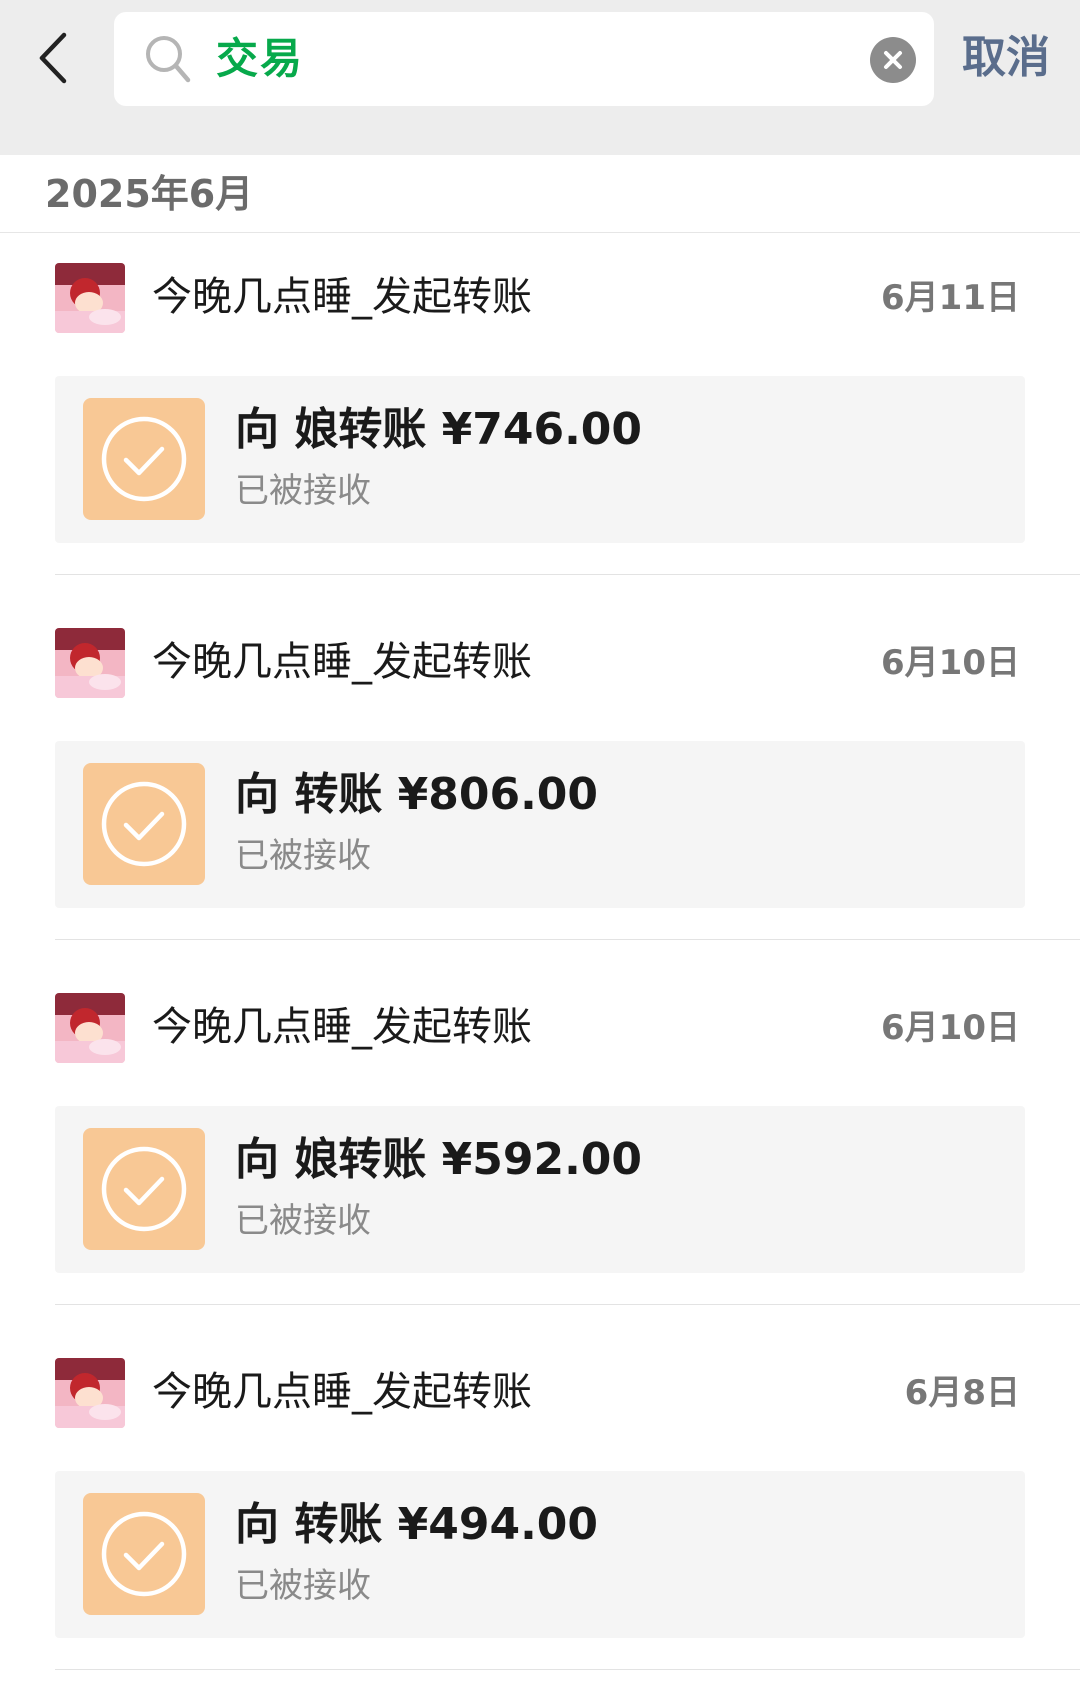 This screenshot has width=1080, height=1693. I want to click on transfer-title: 向 娘转账 ¥592.00, so click(439, 1159).